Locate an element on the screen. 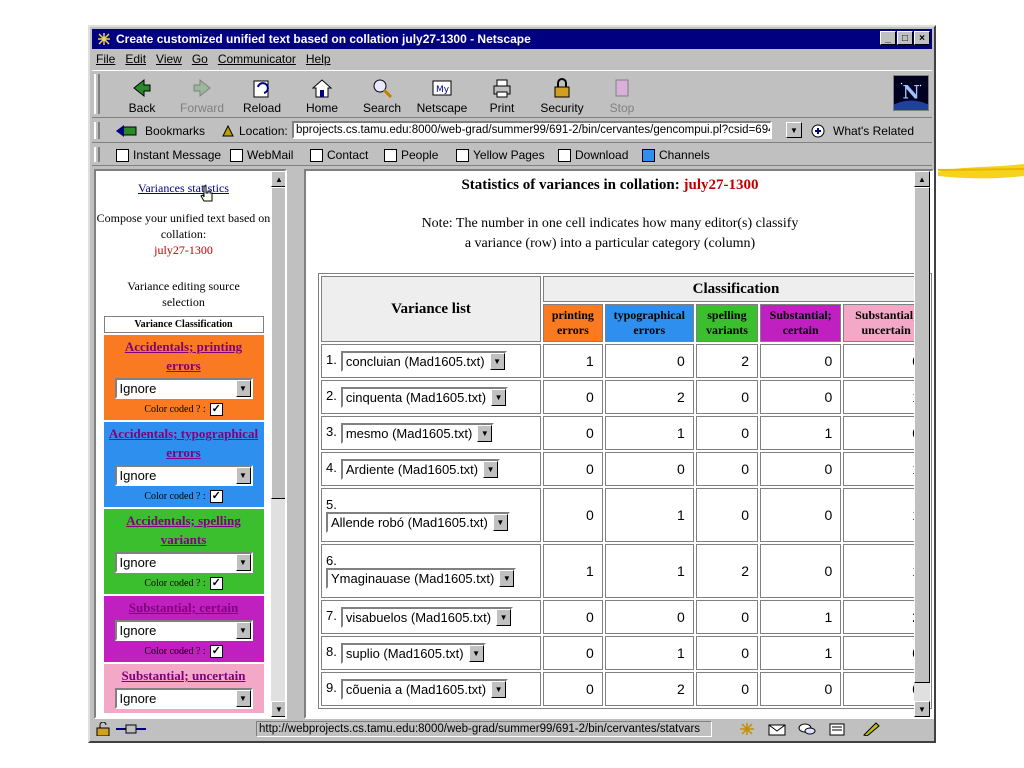 This screenshot has height=768, width=1024. stop-button: Stop is located at coordinates (622, 96).